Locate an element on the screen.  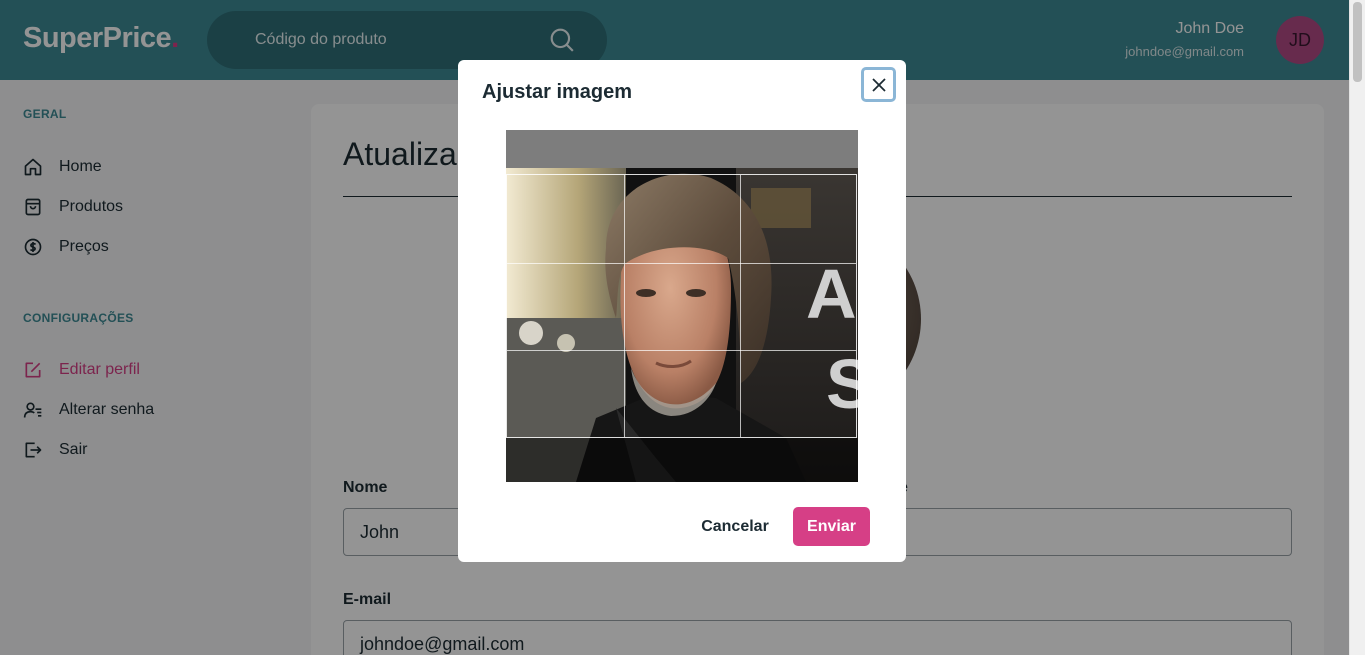
crop-outside-shade is located at coordinates (682, 460).